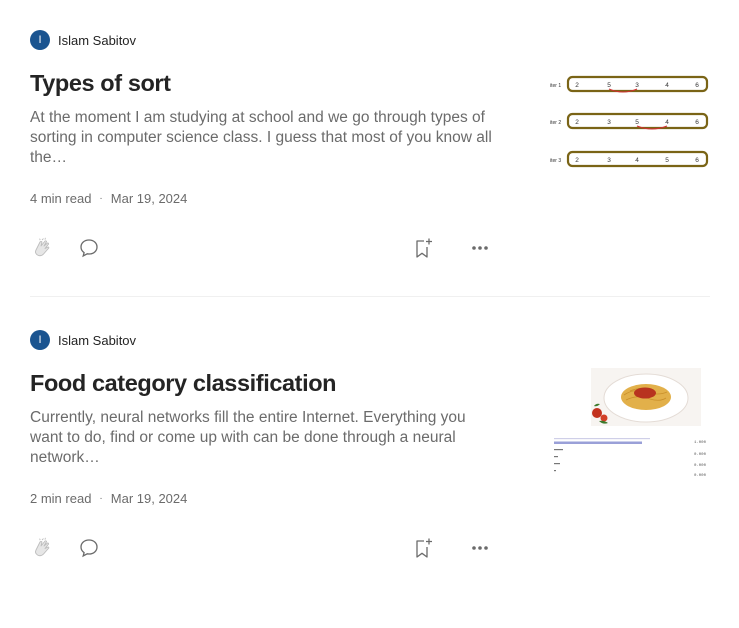 The width and height of the screenshot is (739, 628). What do you see at coordinates (598, 442) in the screenshot?
I see `results-progress` at bounding box center [598, 442].